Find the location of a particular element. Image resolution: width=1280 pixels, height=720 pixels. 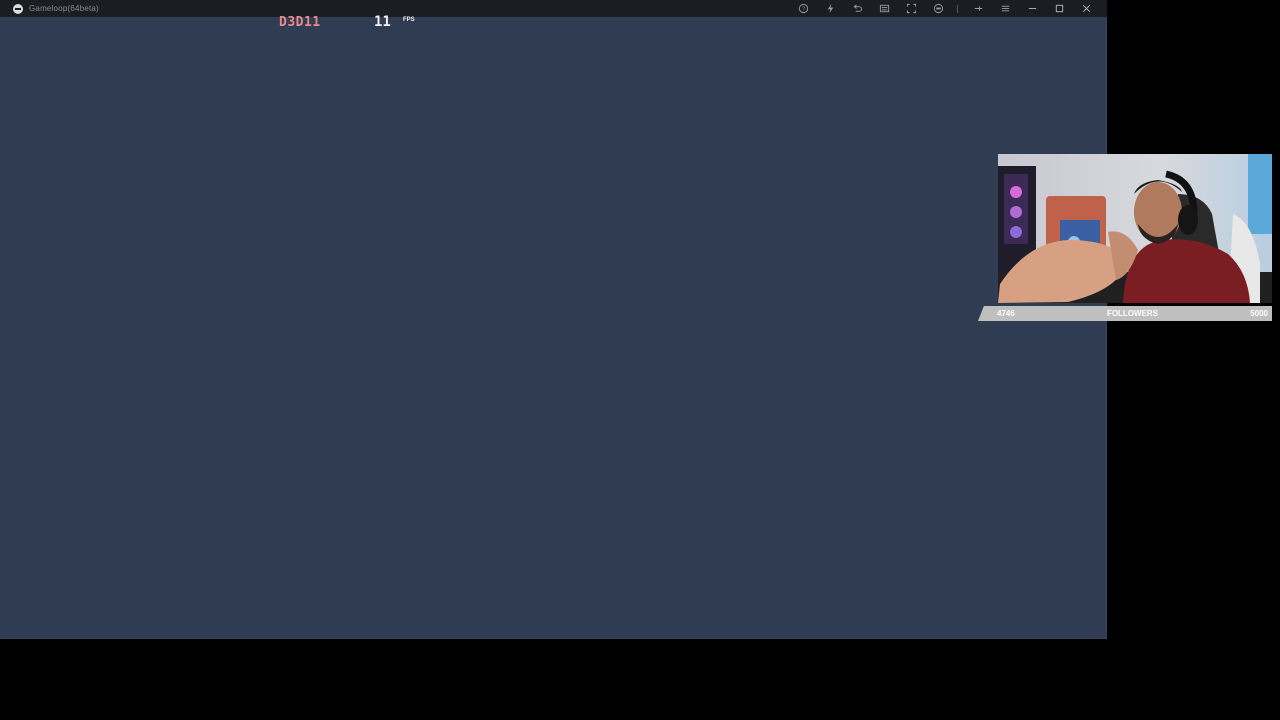

followers-goal-bar: 4746 FOLLOWERS 5000 is located at coordinates (1125, 313).